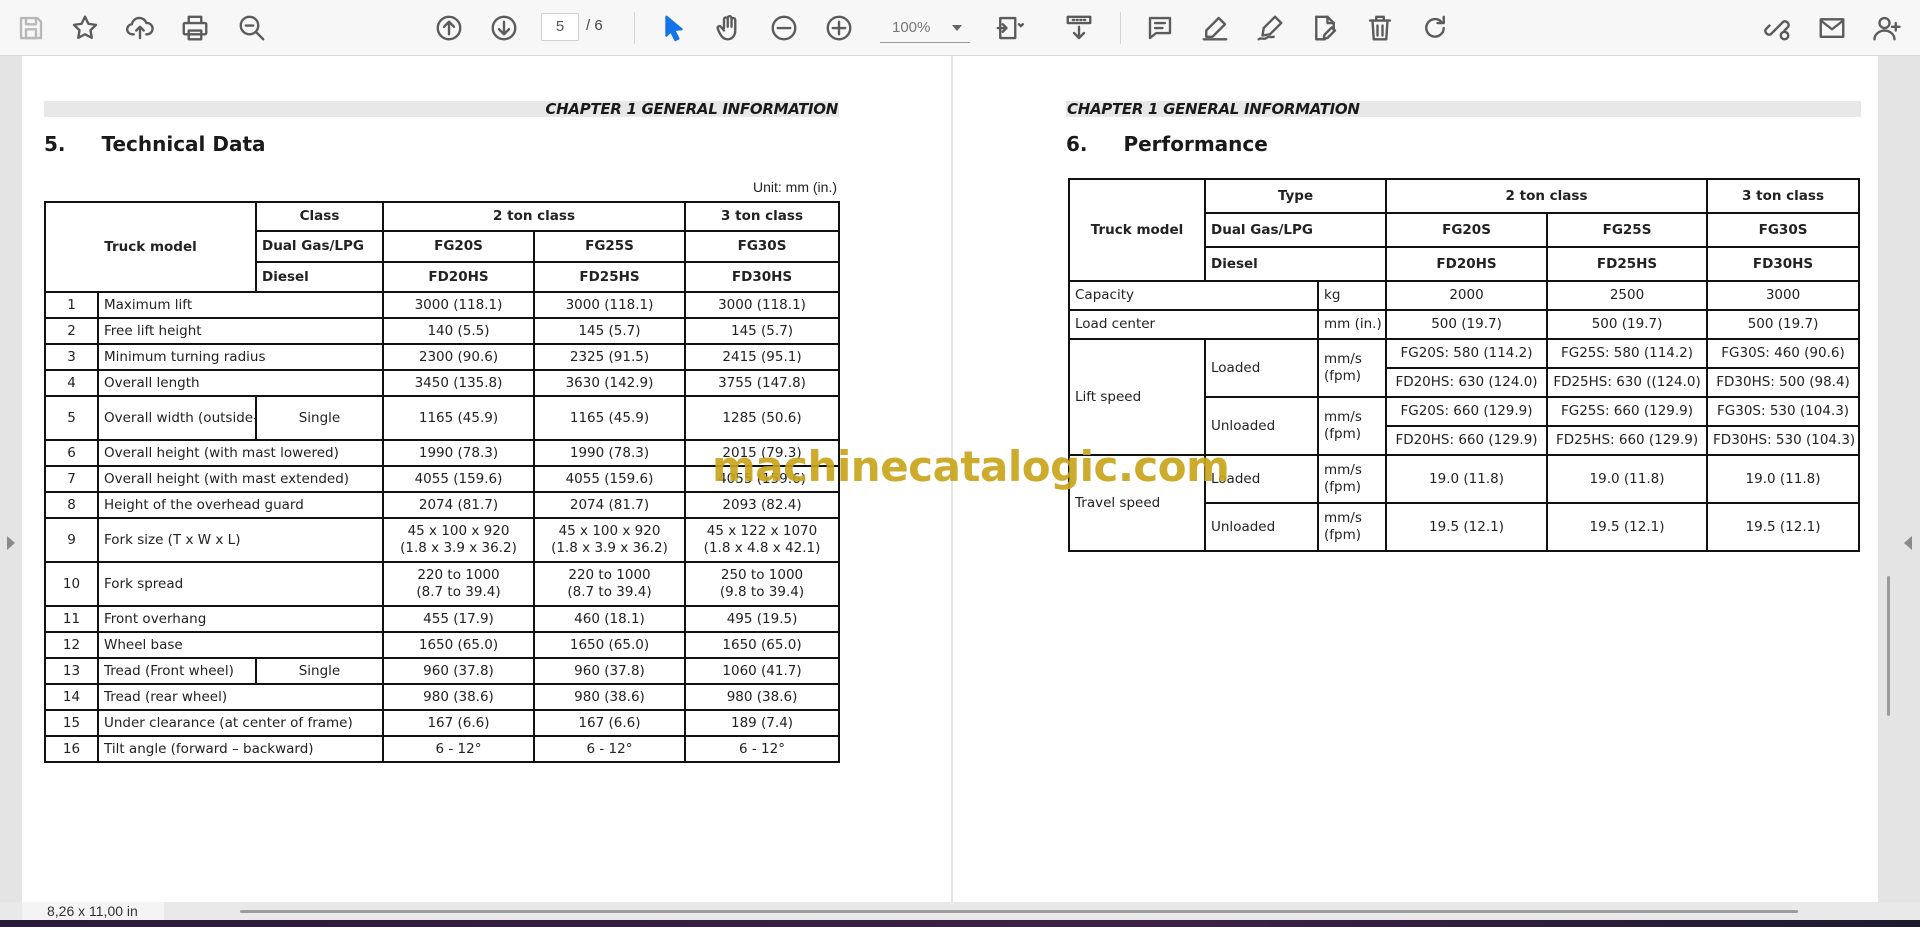  What do you see at coordinates (609, 749) in the screenshot?
I see `row-value: 6 - 12°` at bounding box center [609, 749].